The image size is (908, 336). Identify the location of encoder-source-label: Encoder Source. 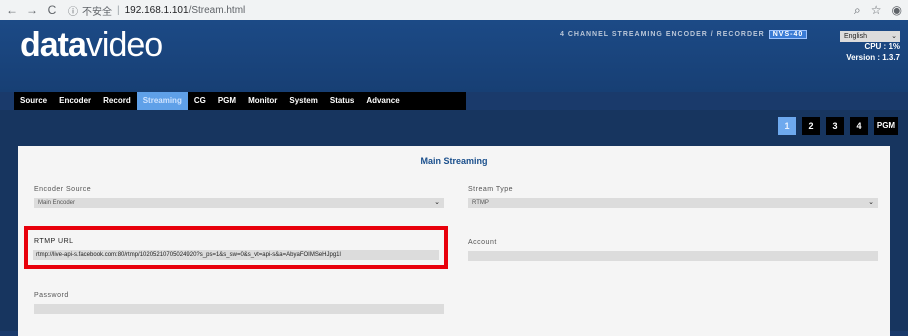
(63, 189).